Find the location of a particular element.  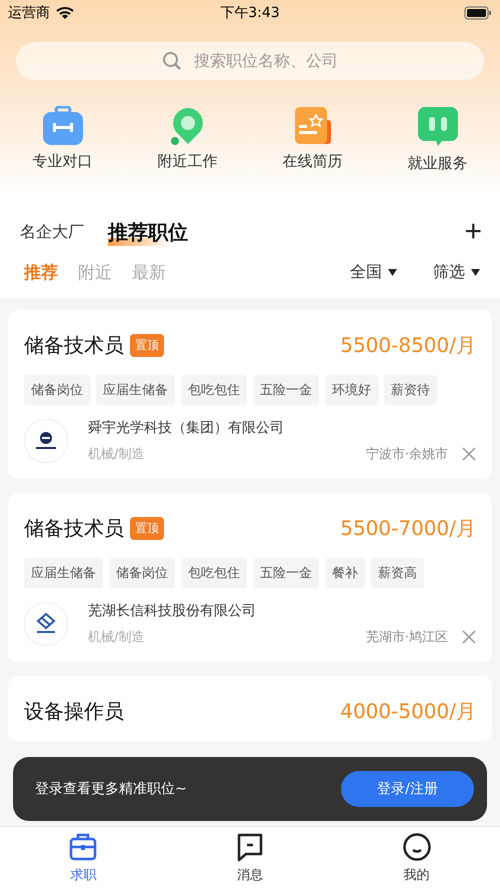

company-name: 芜湖长信科技股份有限公司 is located at coordinates (172, 611).